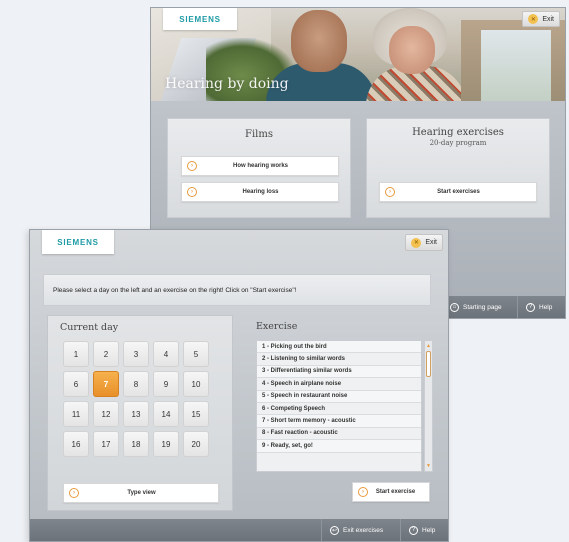 The image size is (569, 542). I want to click on day-button-13: 13, so click(136, 414).